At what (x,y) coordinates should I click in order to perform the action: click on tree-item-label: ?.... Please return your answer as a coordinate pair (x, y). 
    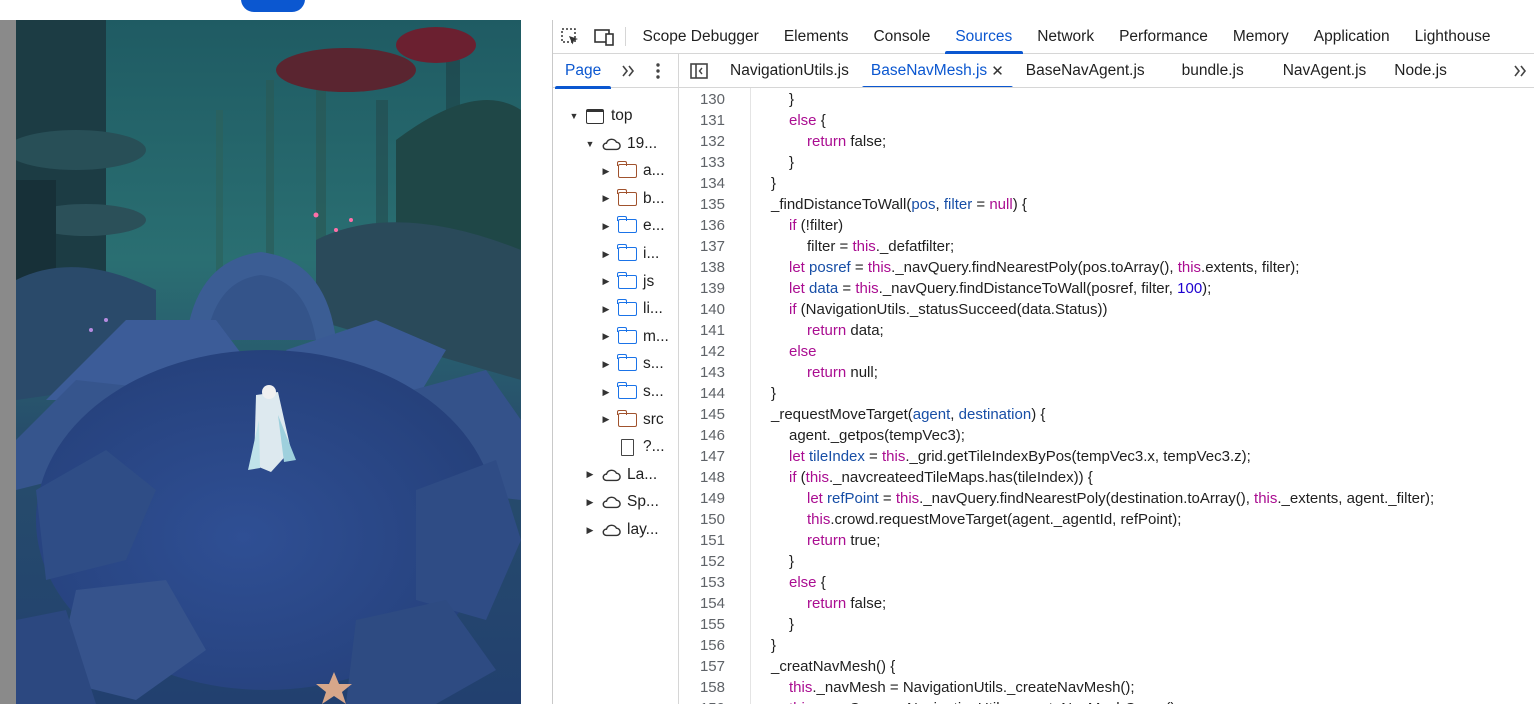
    Looking at the image, I should click on (654, 447).